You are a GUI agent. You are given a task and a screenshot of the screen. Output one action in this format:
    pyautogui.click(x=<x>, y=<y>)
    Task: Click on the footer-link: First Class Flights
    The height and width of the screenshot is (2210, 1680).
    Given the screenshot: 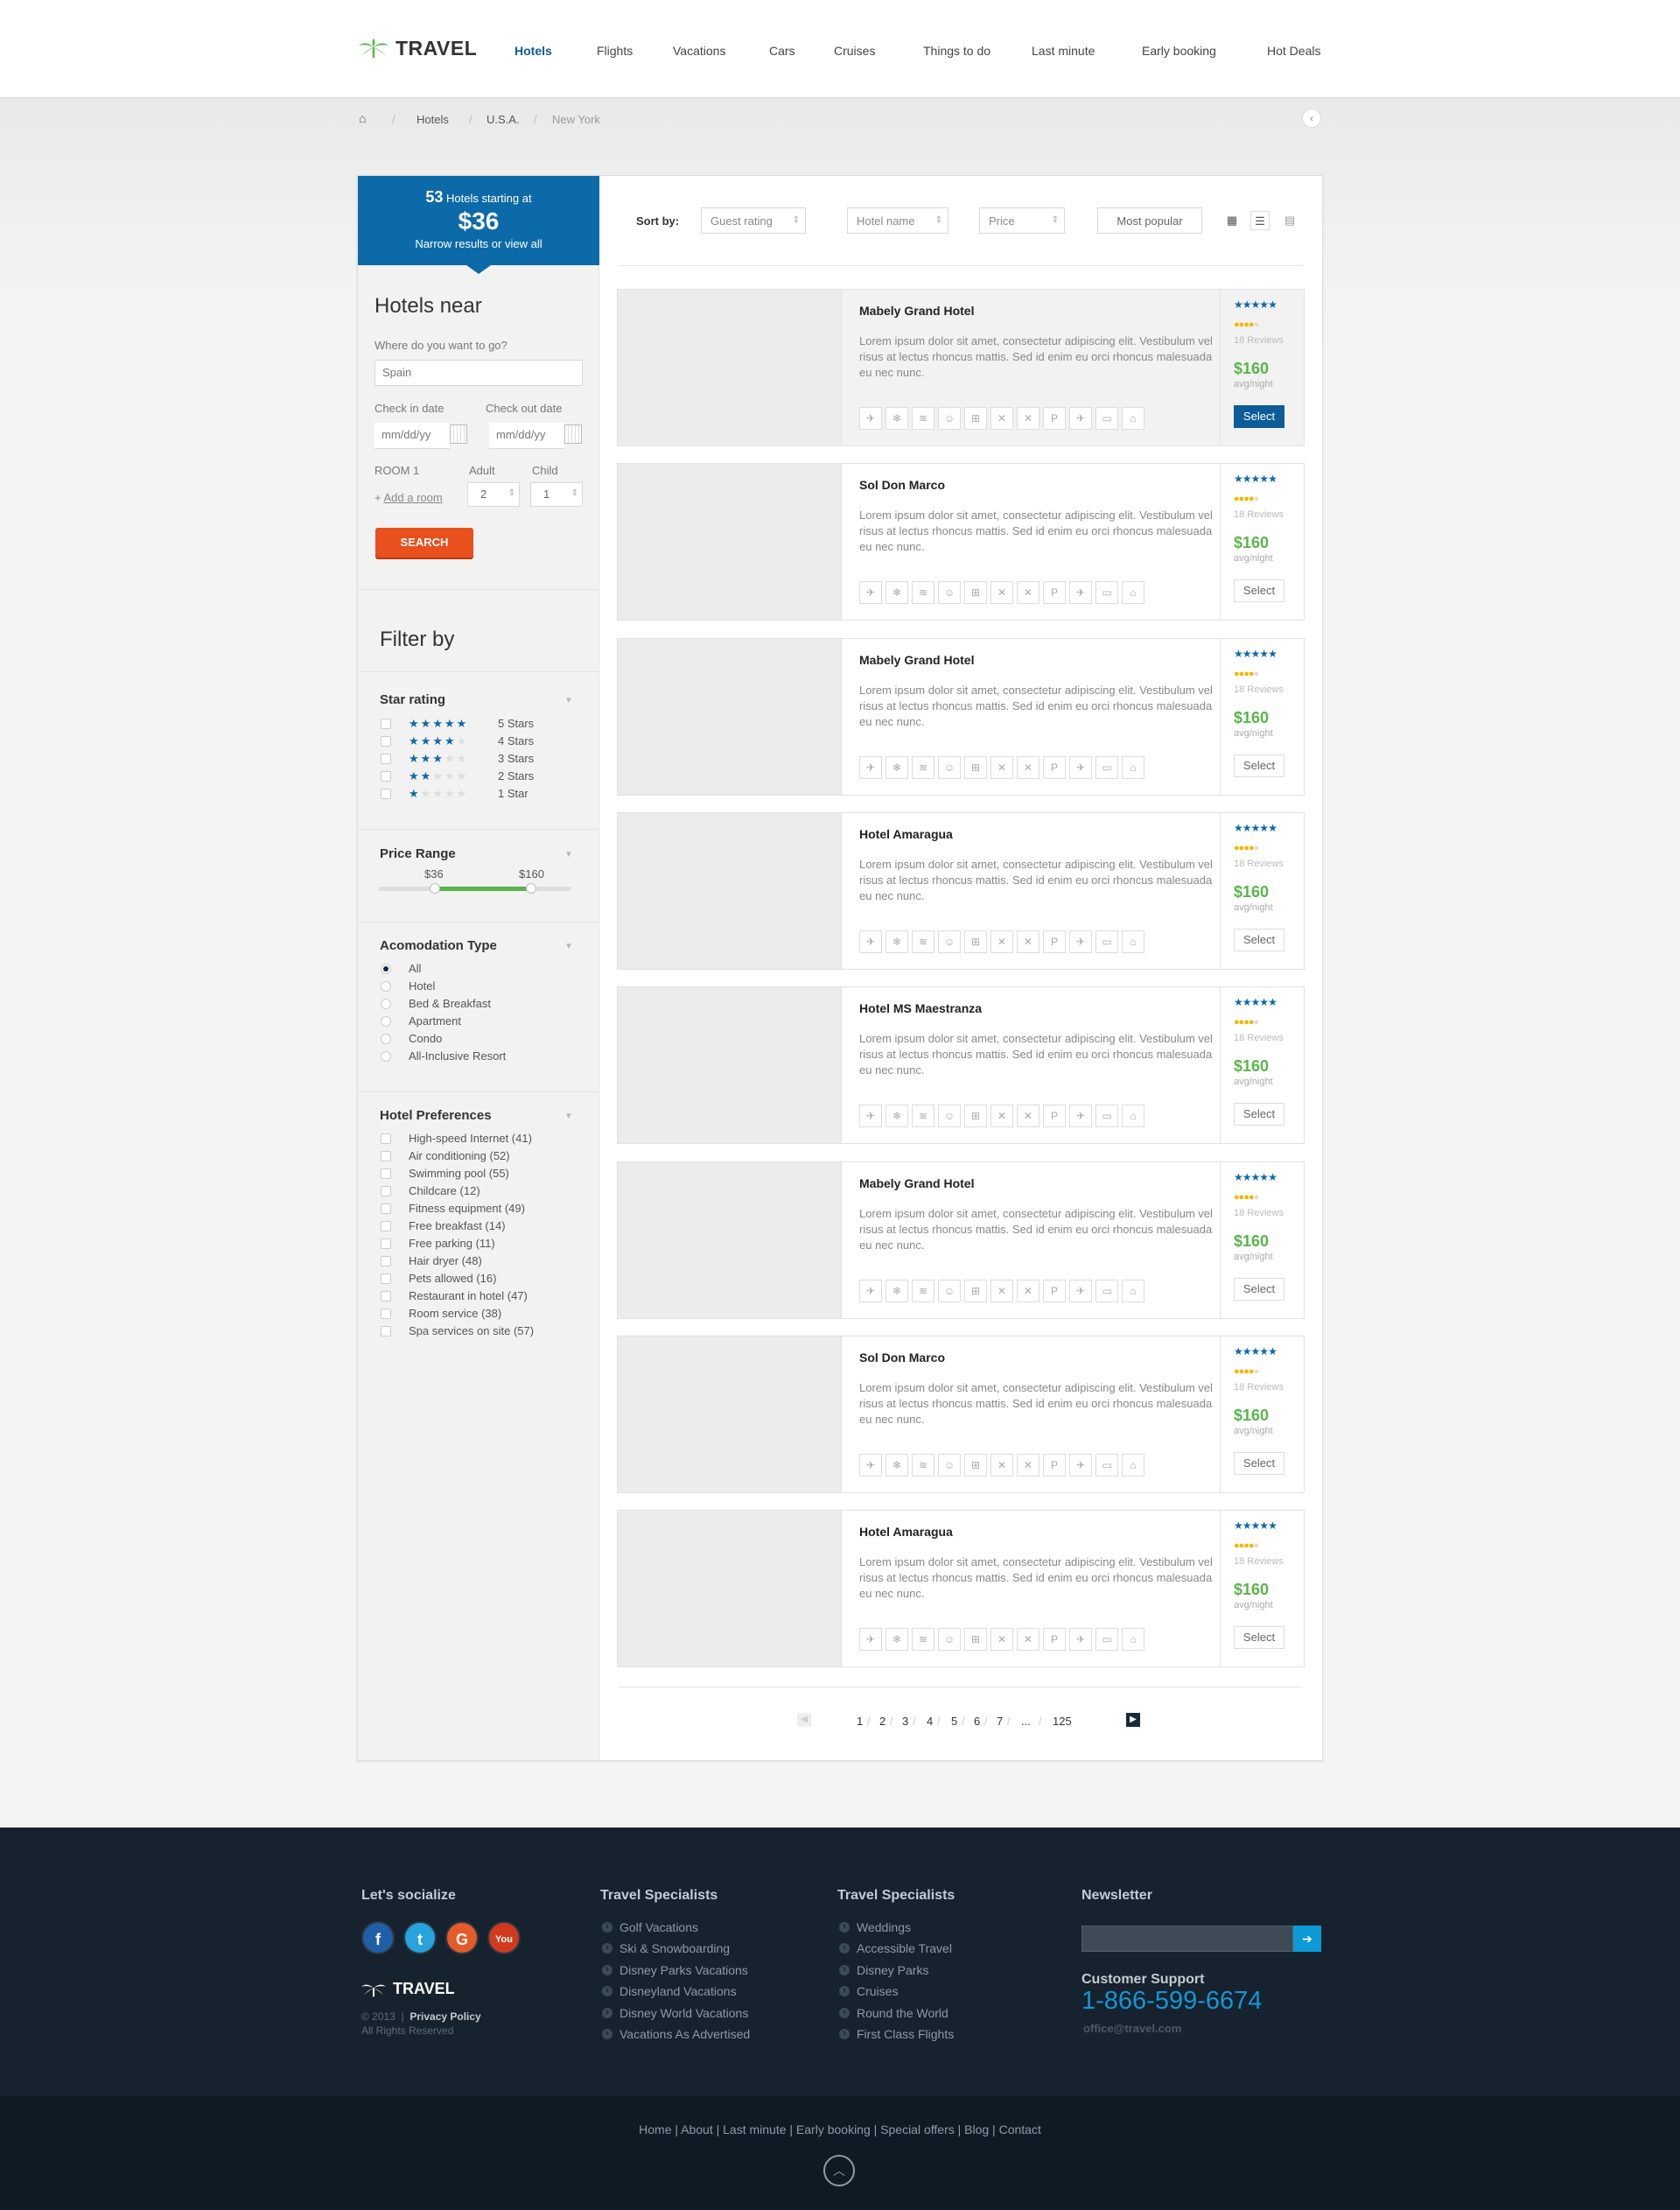 What is the action you would take?
    pyautogui.click(x=896, y=2034)
    